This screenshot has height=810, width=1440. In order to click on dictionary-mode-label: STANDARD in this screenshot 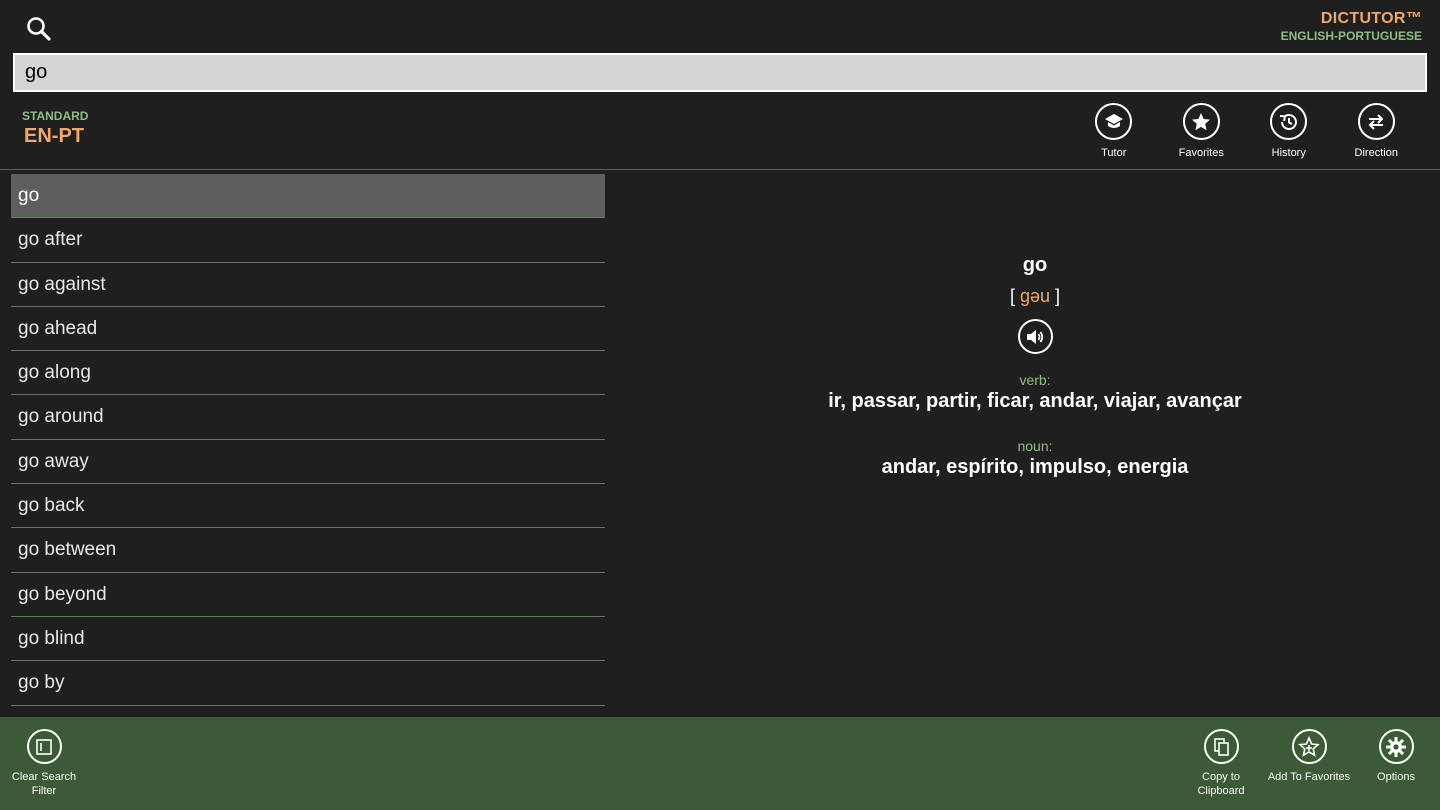, I will do `click(55, 116)`.